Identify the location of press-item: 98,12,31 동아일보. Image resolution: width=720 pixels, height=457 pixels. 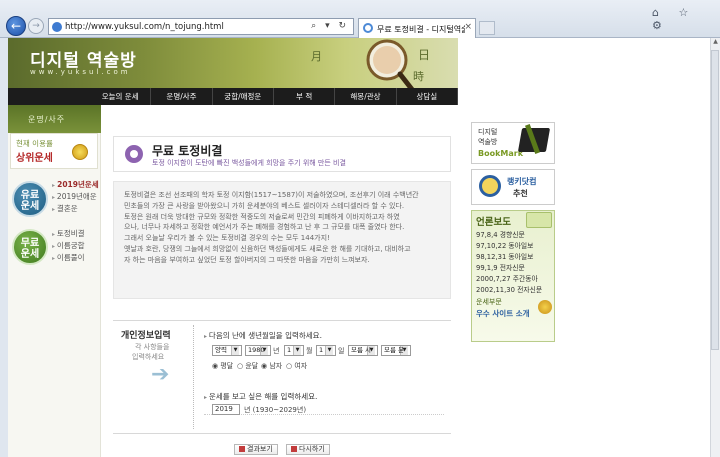
(505, 257).